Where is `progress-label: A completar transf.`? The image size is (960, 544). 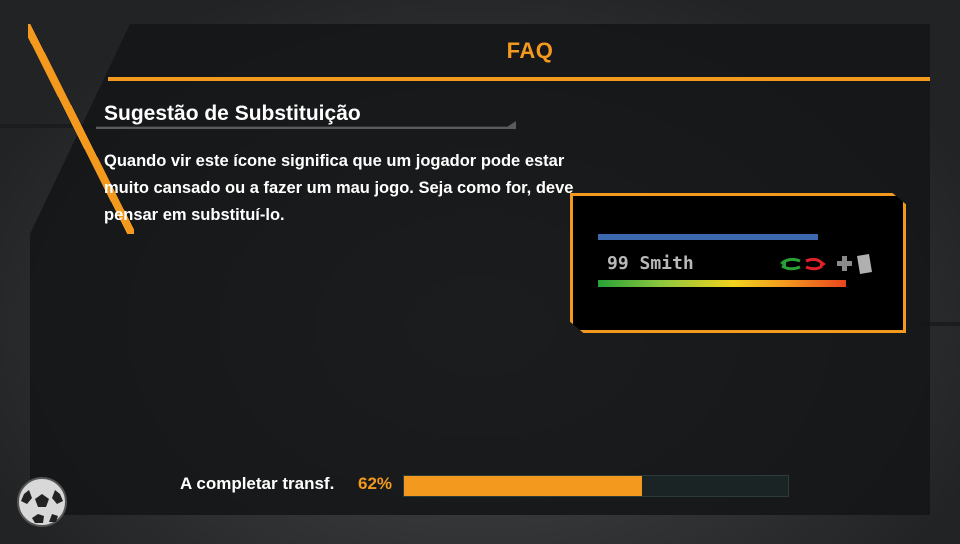 progress-label: A completar transf. is located at coordinates (257, 483).